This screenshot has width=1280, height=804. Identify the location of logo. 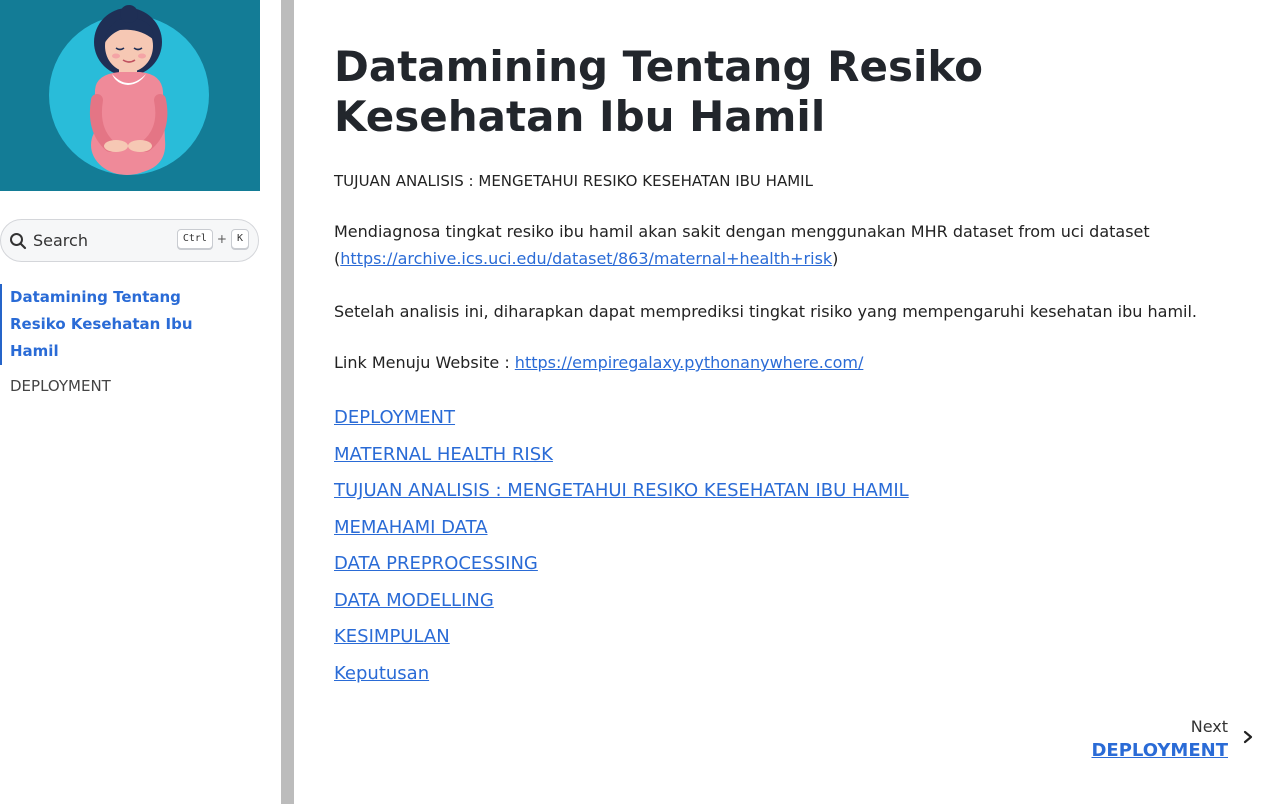
(130, 95).